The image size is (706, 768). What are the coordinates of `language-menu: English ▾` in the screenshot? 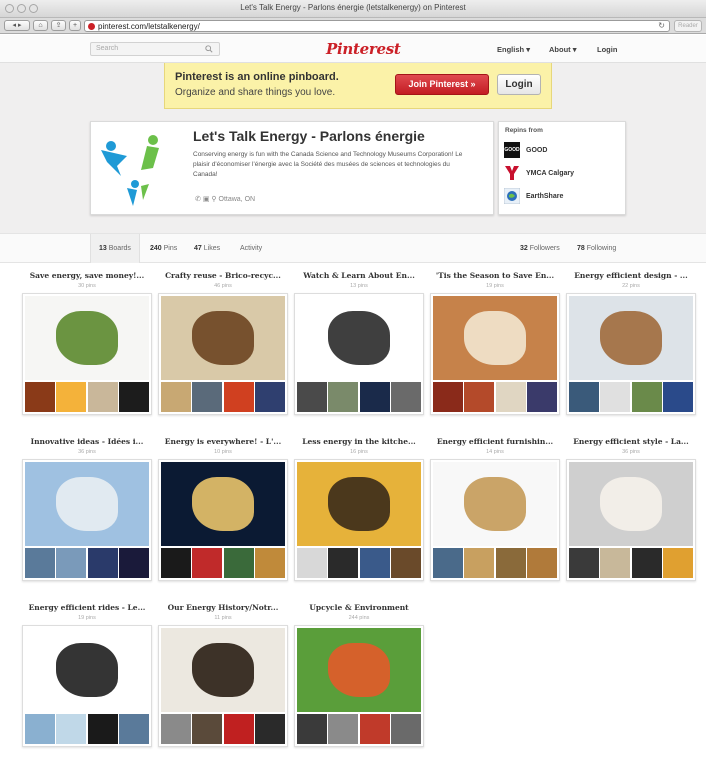 It's located at (513, 49).